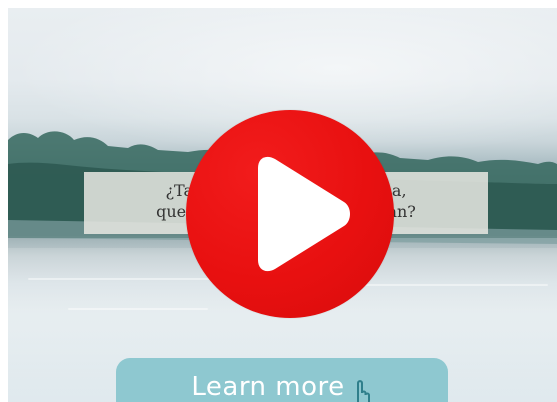 This screenshot has height=402, width=557. Describe the element at coordinates (304, 214) in the screenshot. I see `play-icon` at that location.